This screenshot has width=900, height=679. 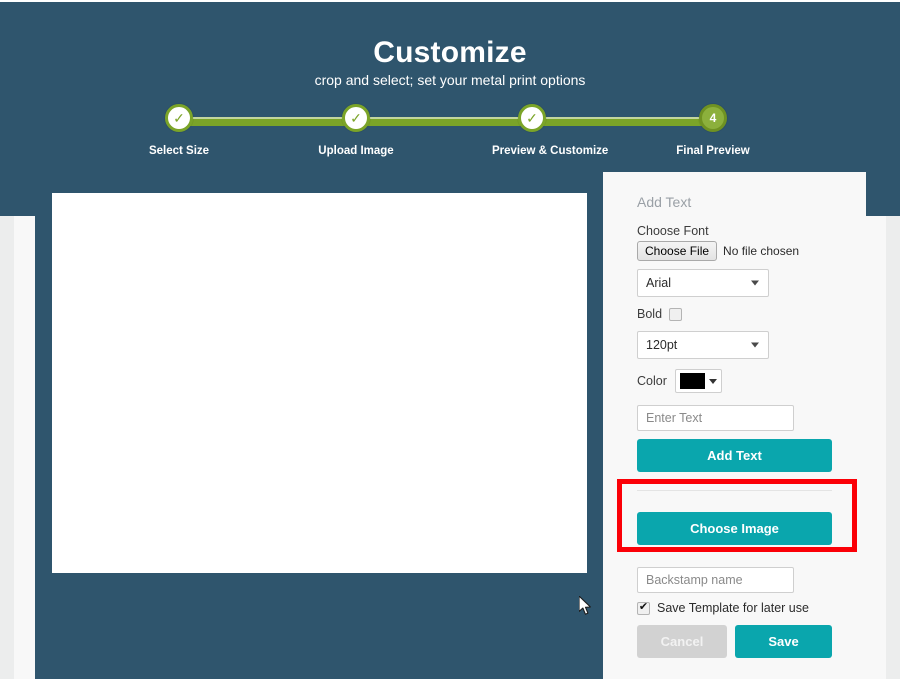 I want to click on stepper-step-upload-image: ✓ Upload Image, so click(x=356, y=130).